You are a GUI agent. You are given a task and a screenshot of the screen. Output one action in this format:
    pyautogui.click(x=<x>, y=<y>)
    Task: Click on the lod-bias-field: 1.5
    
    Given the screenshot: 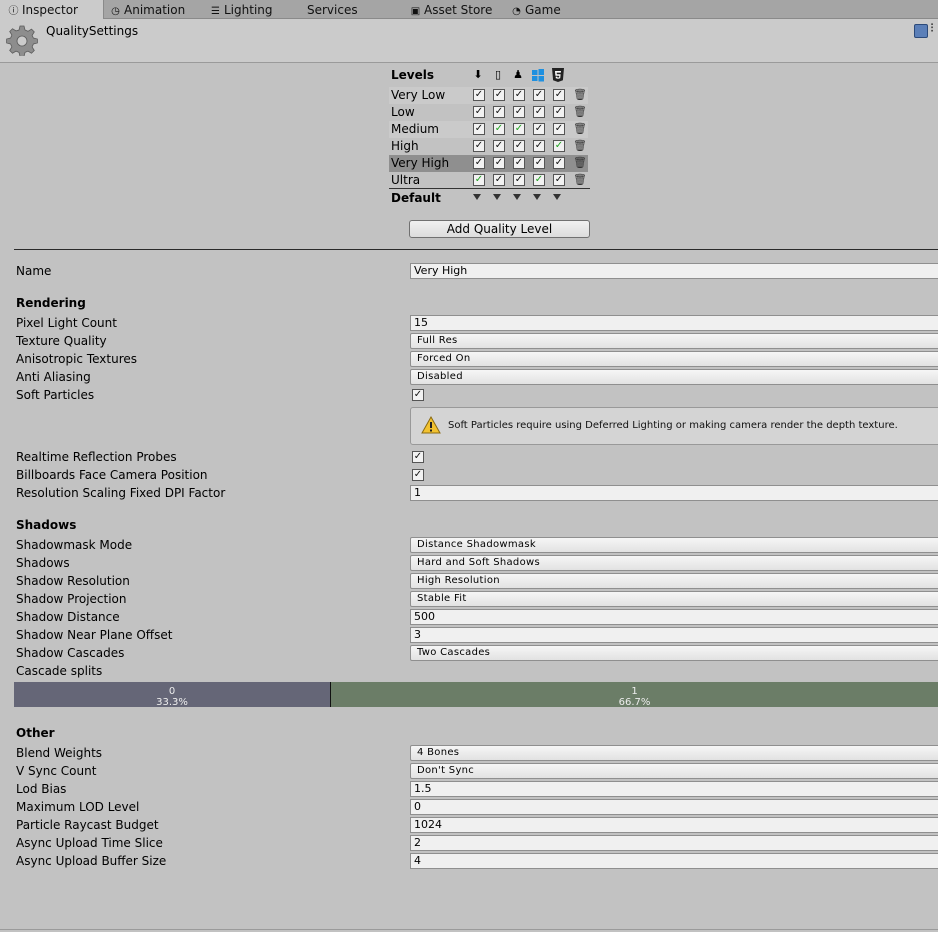 What is the action you would take?
    pyautogui.click(x=674, y=789)
    